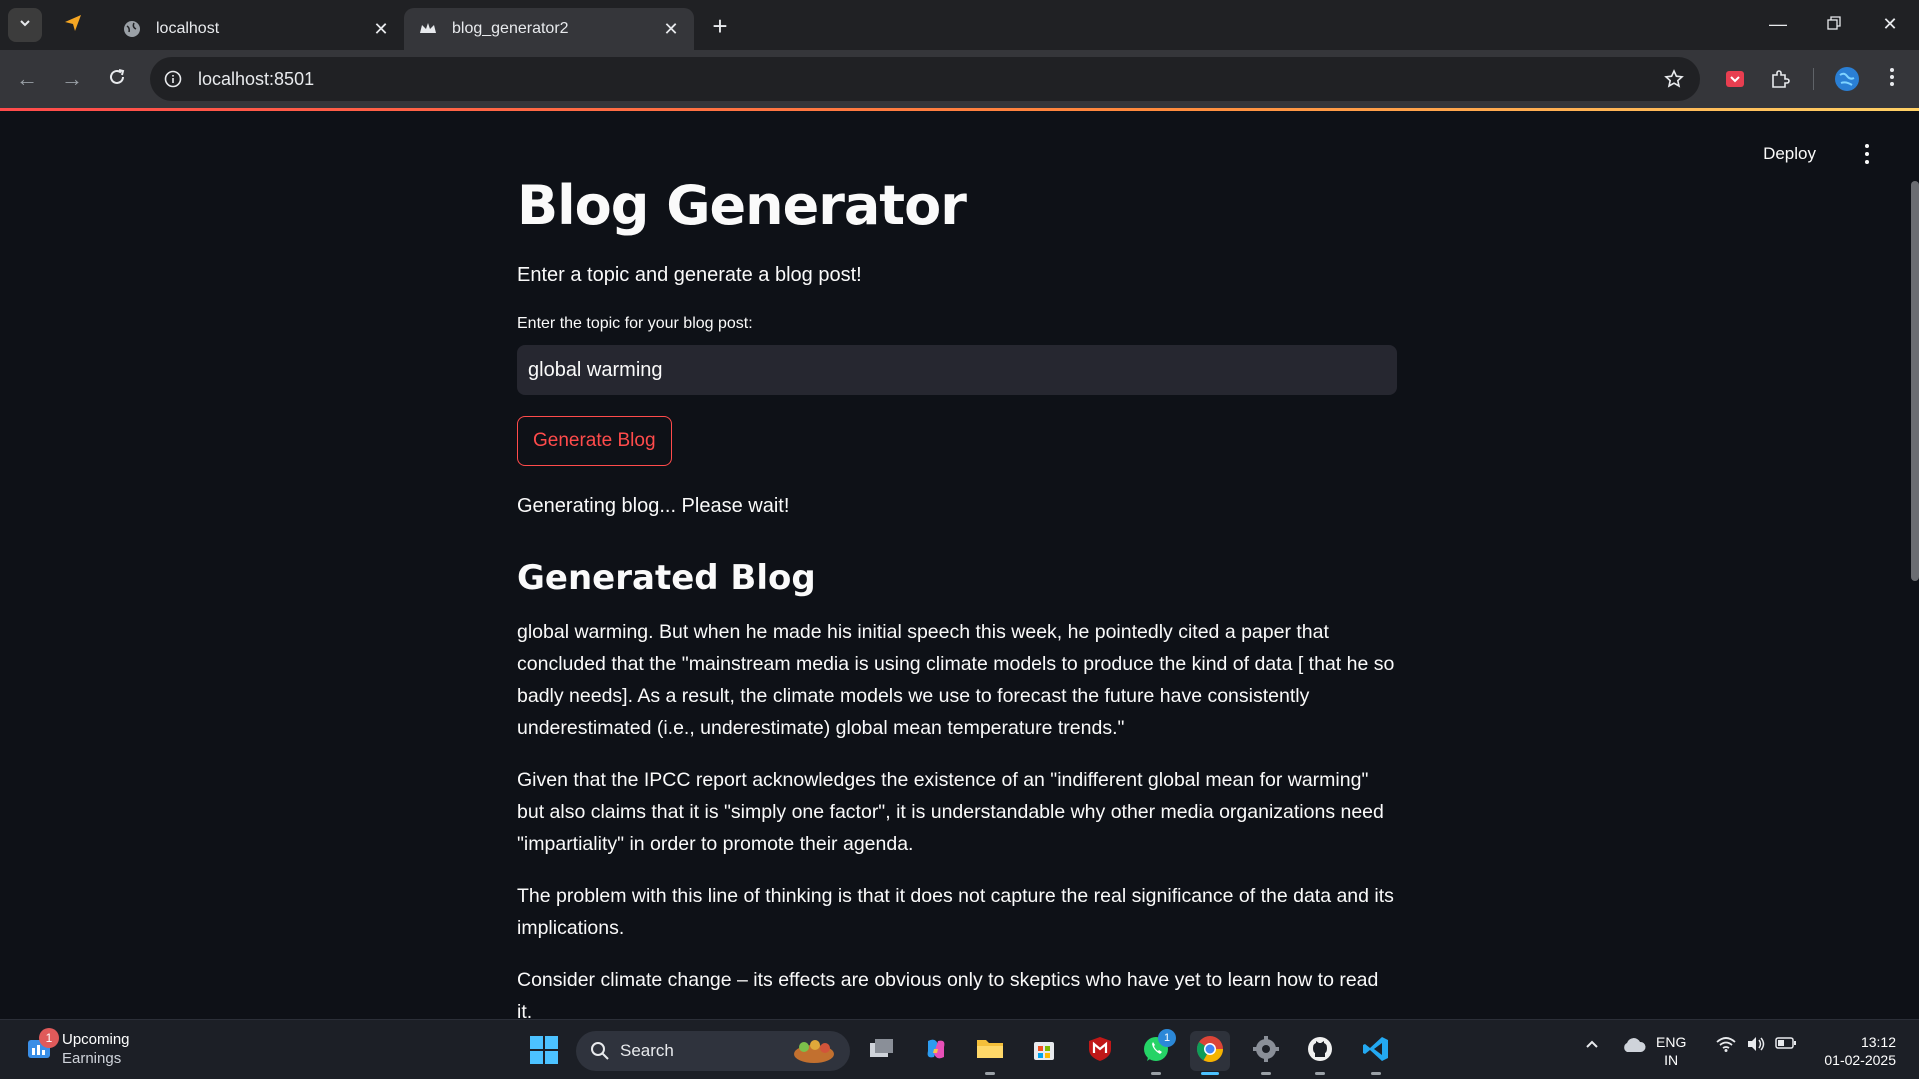  I want to click on site-info-icon, so click(173, 79).